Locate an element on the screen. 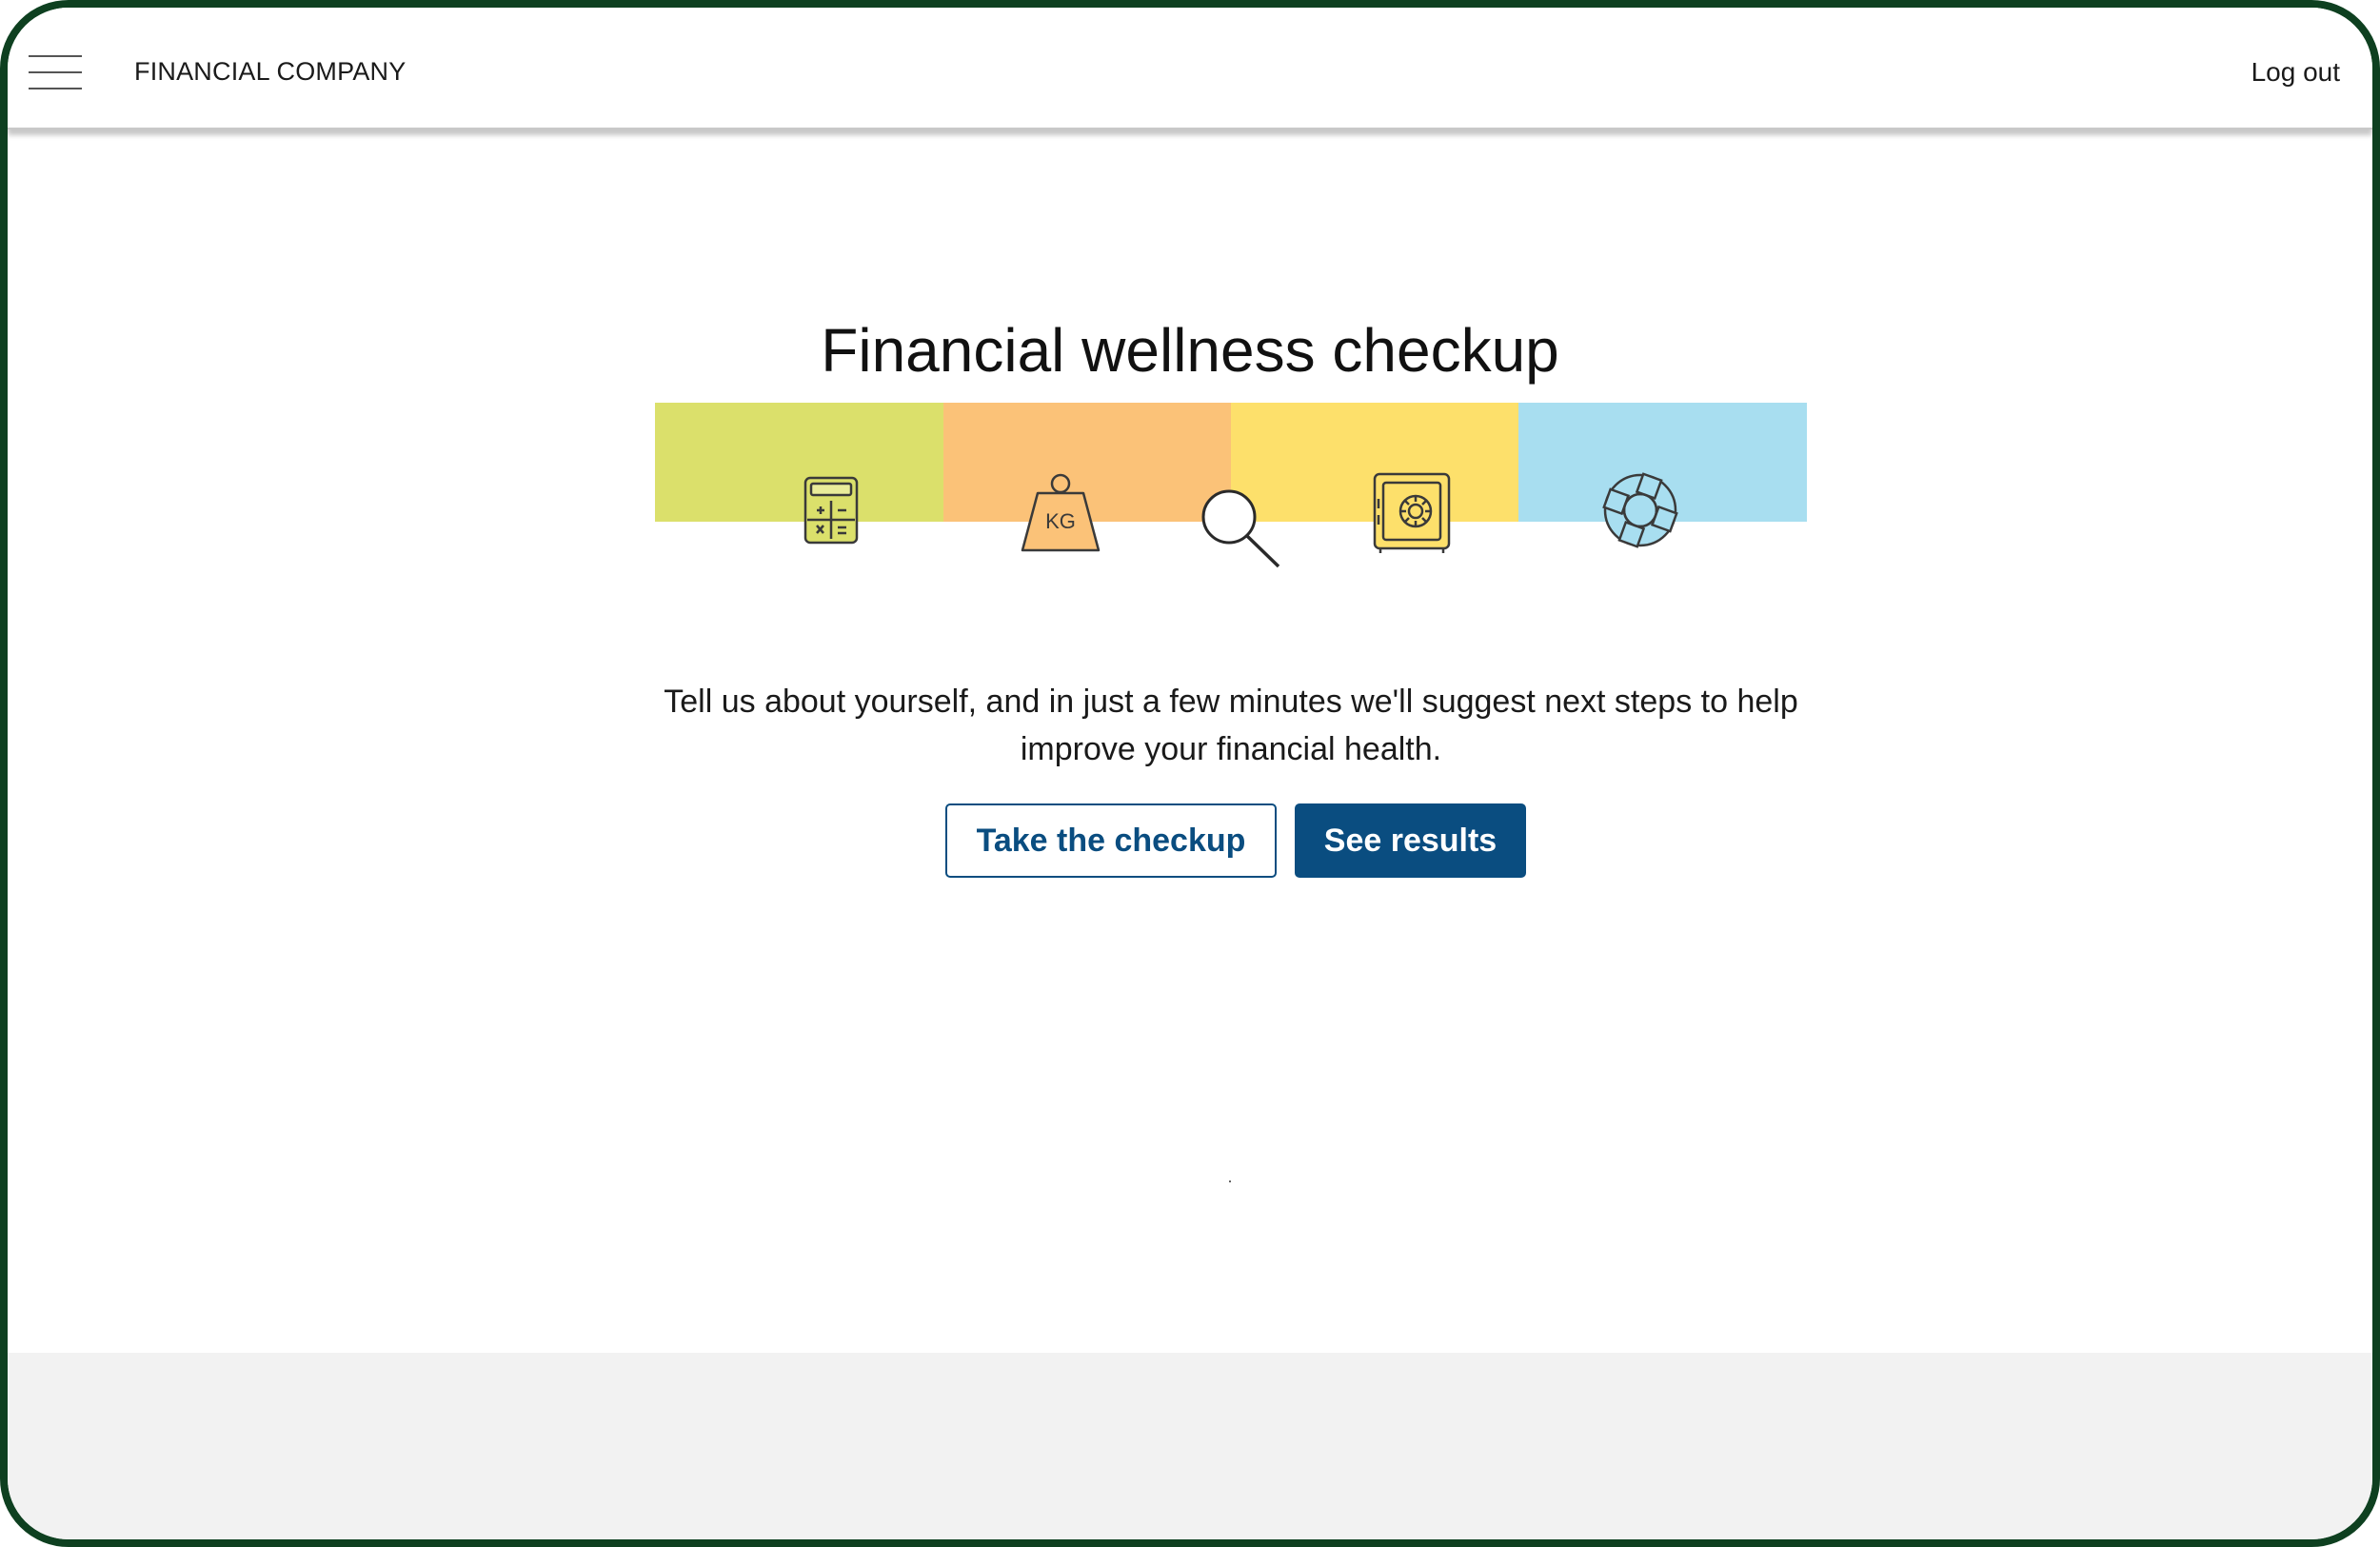 The width and height of the screenshot is (2380, 1547). calculator-icon is located at coordinates (831, 510).